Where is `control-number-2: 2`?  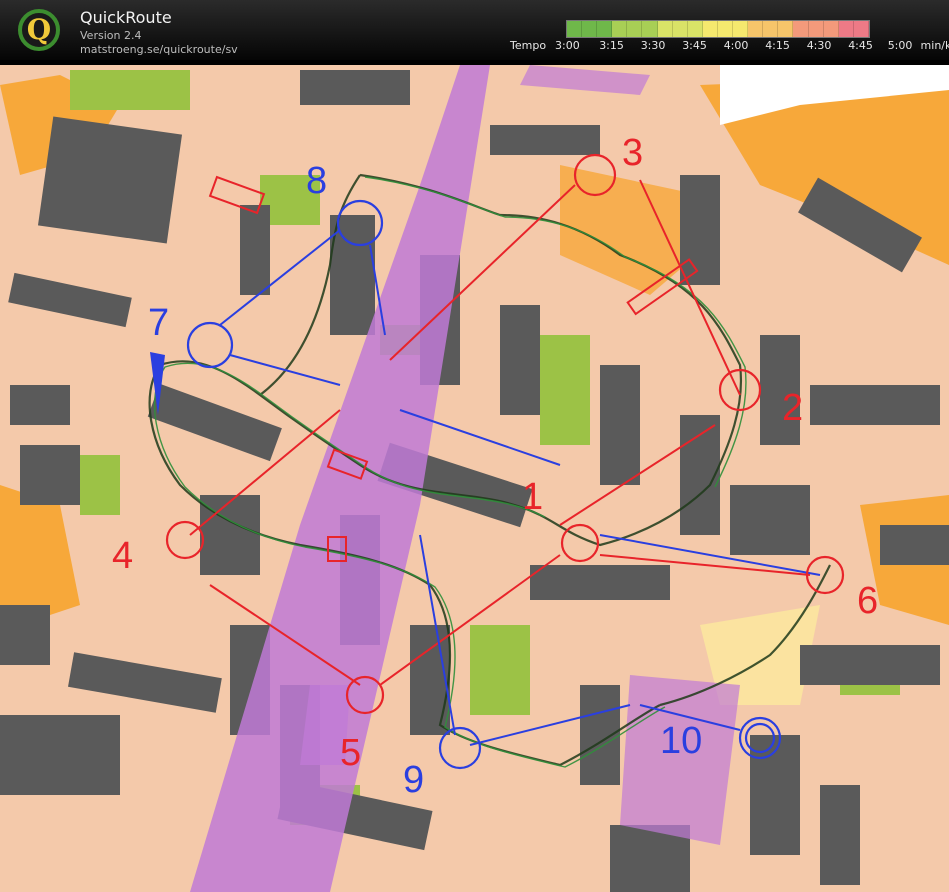
control-number-2: 2 is located at coordinates (792, 408).